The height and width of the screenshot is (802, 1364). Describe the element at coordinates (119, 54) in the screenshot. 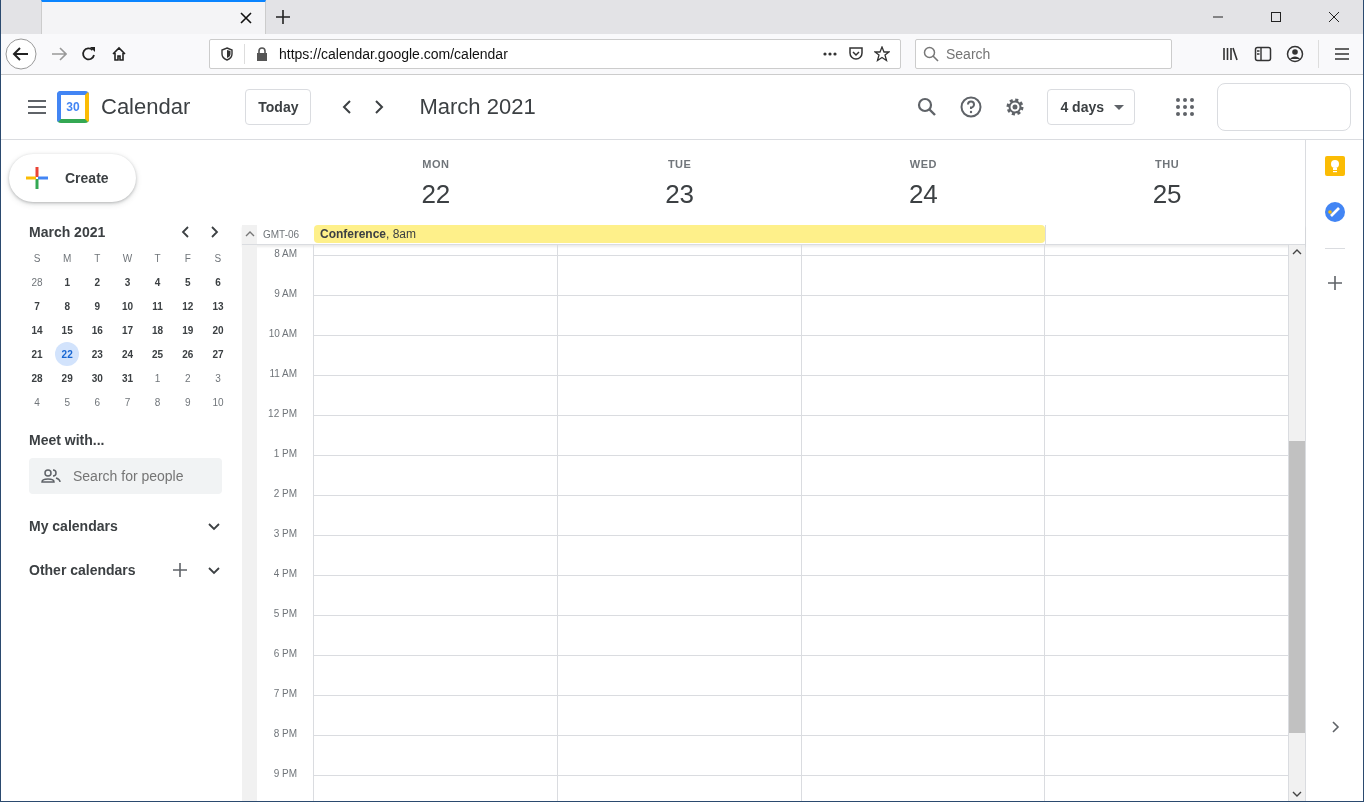

I see `home-icon` at that location.